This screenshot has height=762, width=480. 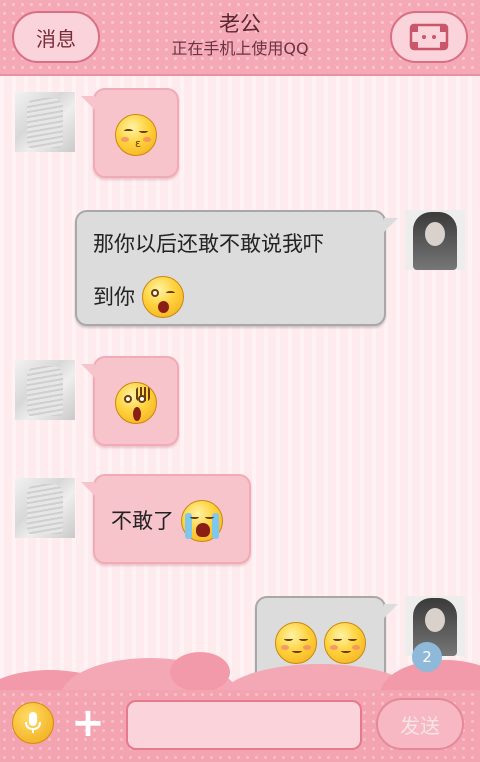 I want to click on back-to-messages-button: 消息, so click(x=56, y=37).